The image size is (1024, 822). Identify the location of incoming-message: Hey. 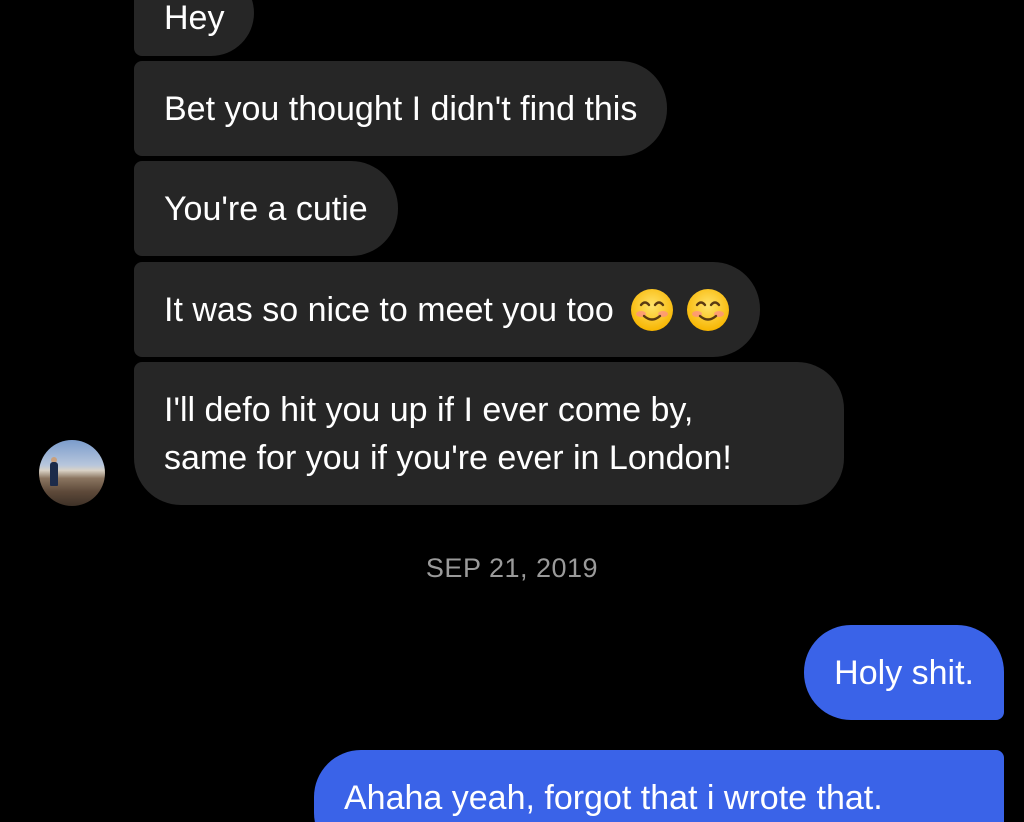
(194, 28).